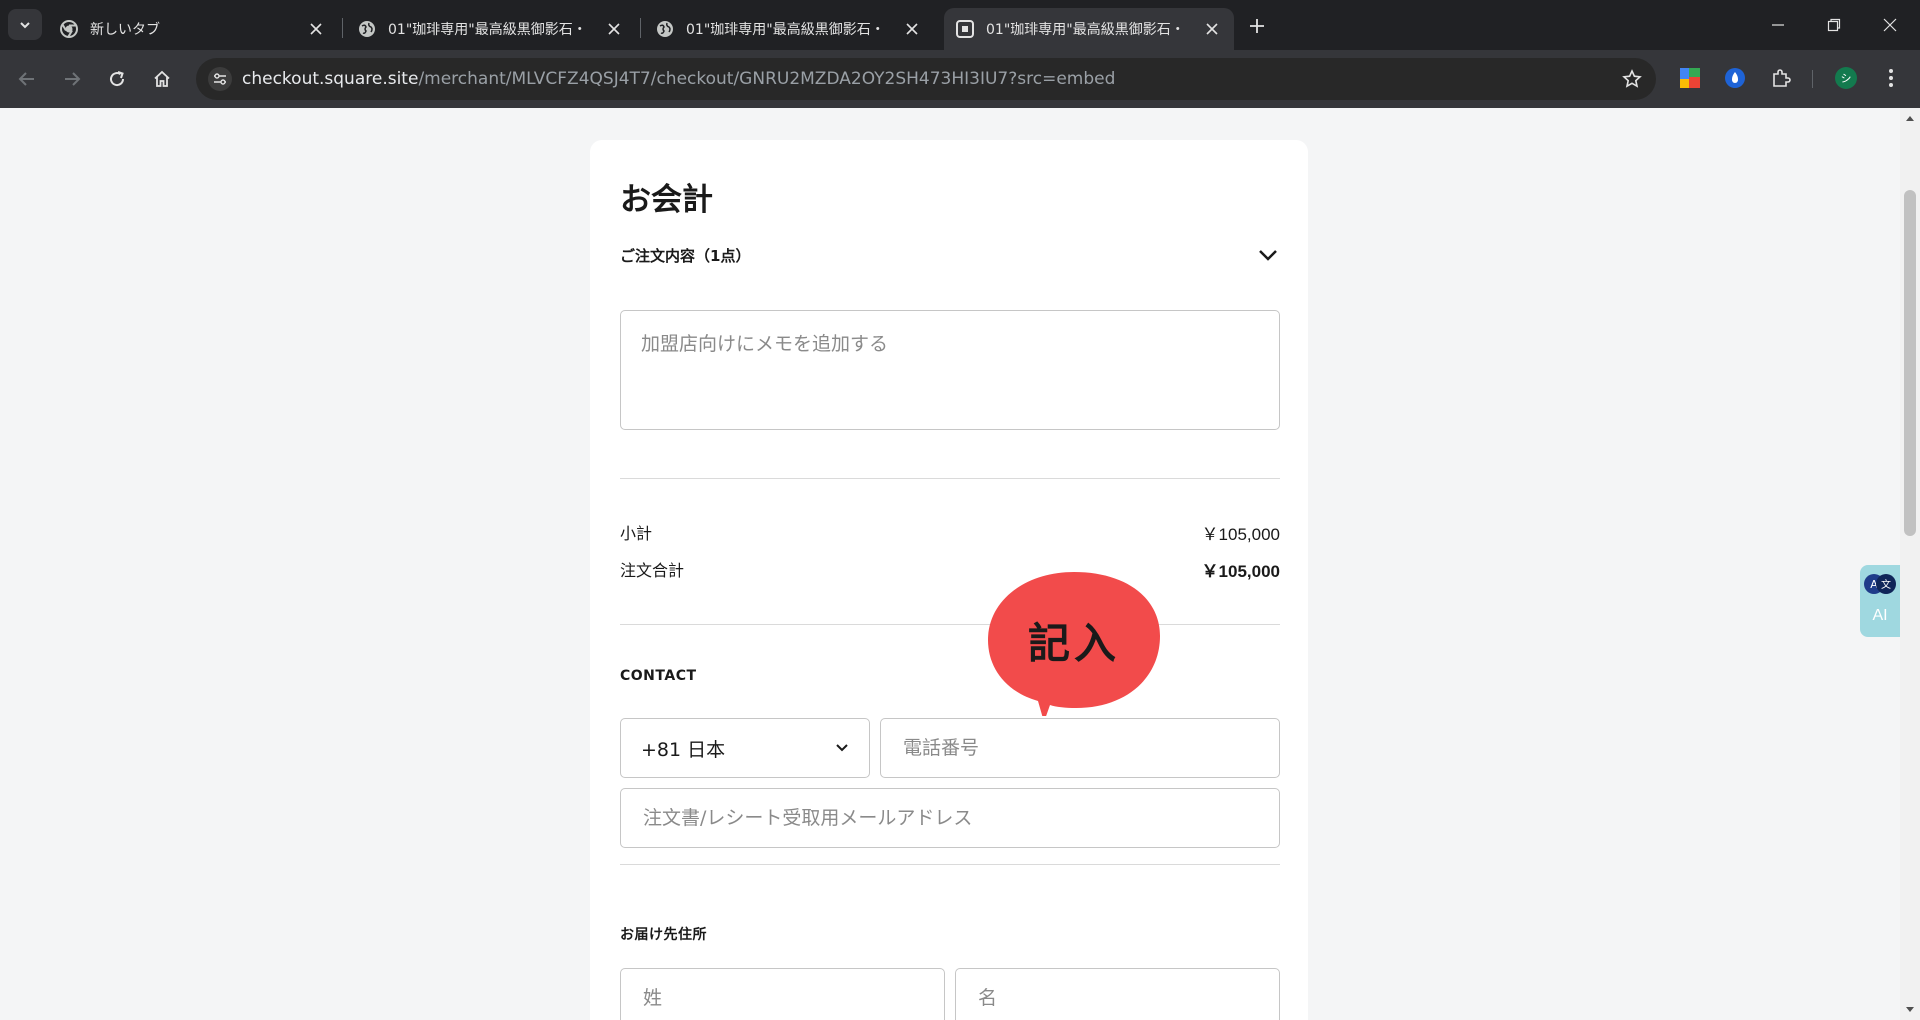 The height and width of the screenshot is (1020, 1920). What do you see at coordinates (1910, 363) in the screenshot?
I see `scroll-thumb` at bounding box center [1910, 363].